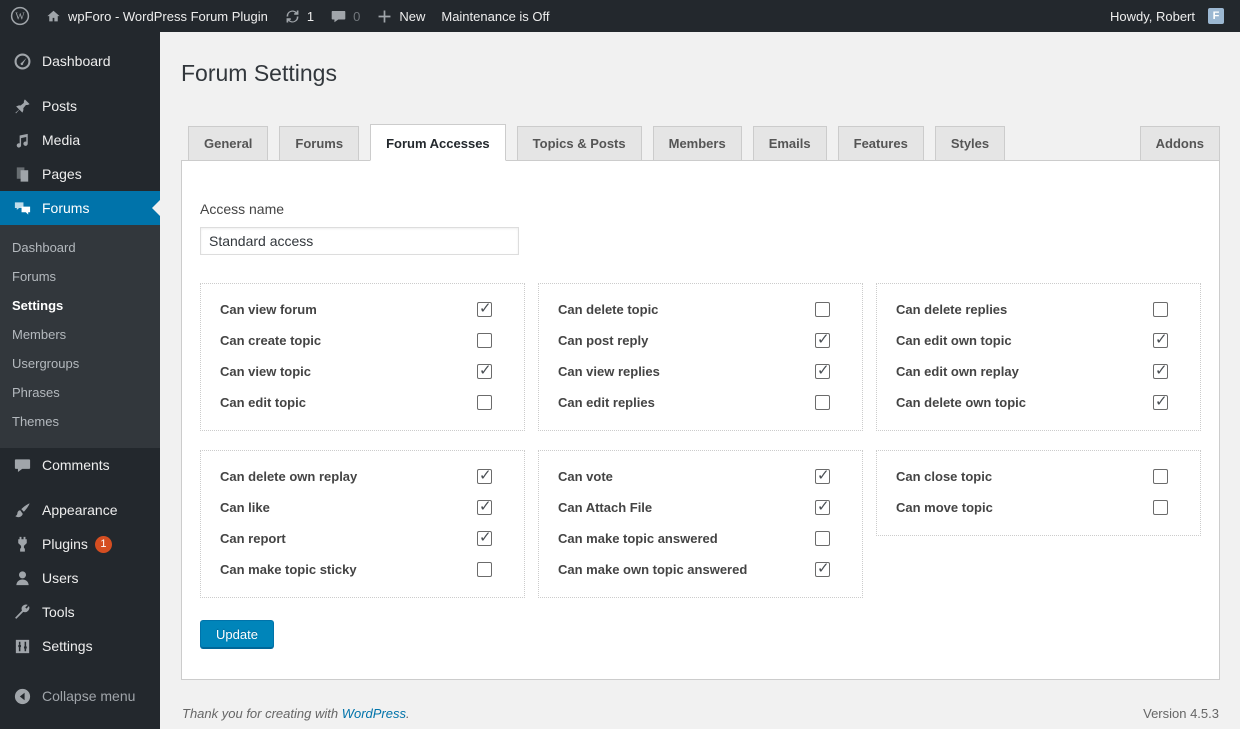 The height and width of the screenshot is (729, 1240). What do you see at coordinates (23, 544) in the screenshot?
I see `plugins-icon` at bounding box center [23, 544].